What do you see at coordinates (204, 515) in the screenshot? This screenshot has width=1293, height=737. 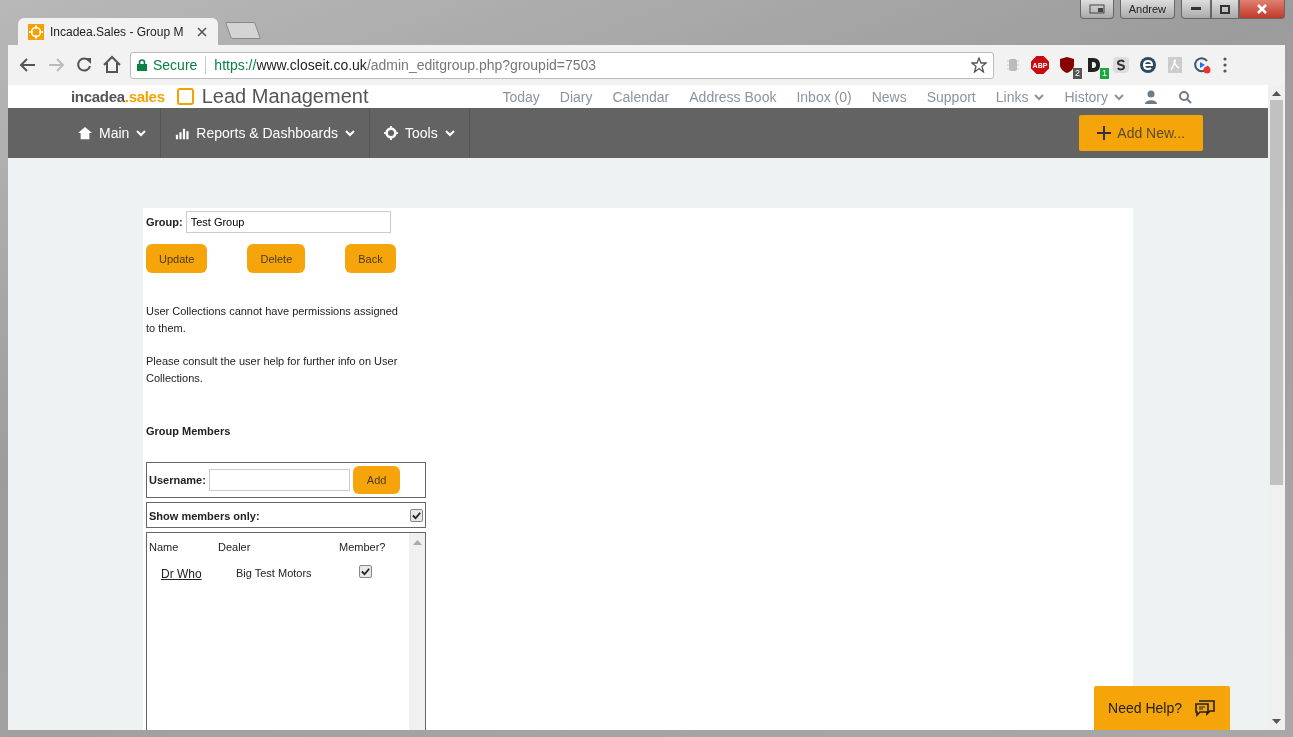 I see `filter-label: Show members only:` at bounding box center [204, 515].